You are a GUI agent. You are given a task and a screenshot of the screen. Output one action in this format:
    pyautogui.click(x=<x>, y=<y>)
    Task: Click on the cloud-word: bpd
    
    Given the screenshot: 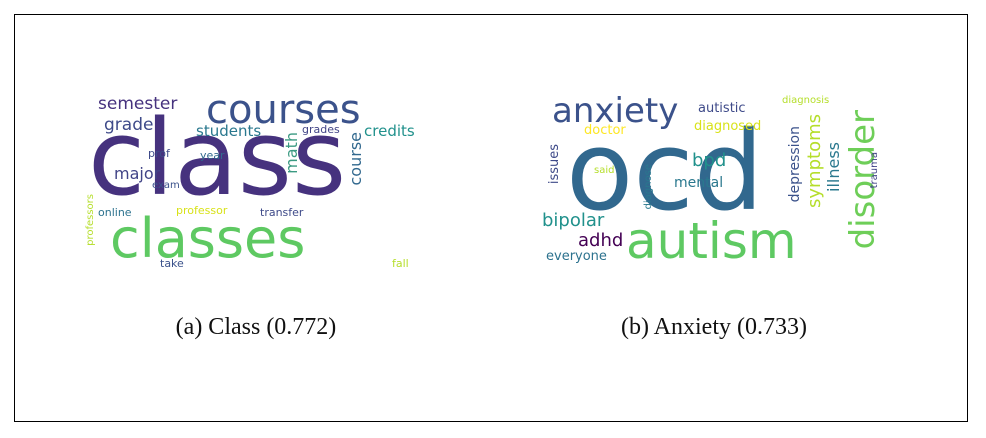 What is the action you would take?
    pyautogui.click(x=709, y=160)
    